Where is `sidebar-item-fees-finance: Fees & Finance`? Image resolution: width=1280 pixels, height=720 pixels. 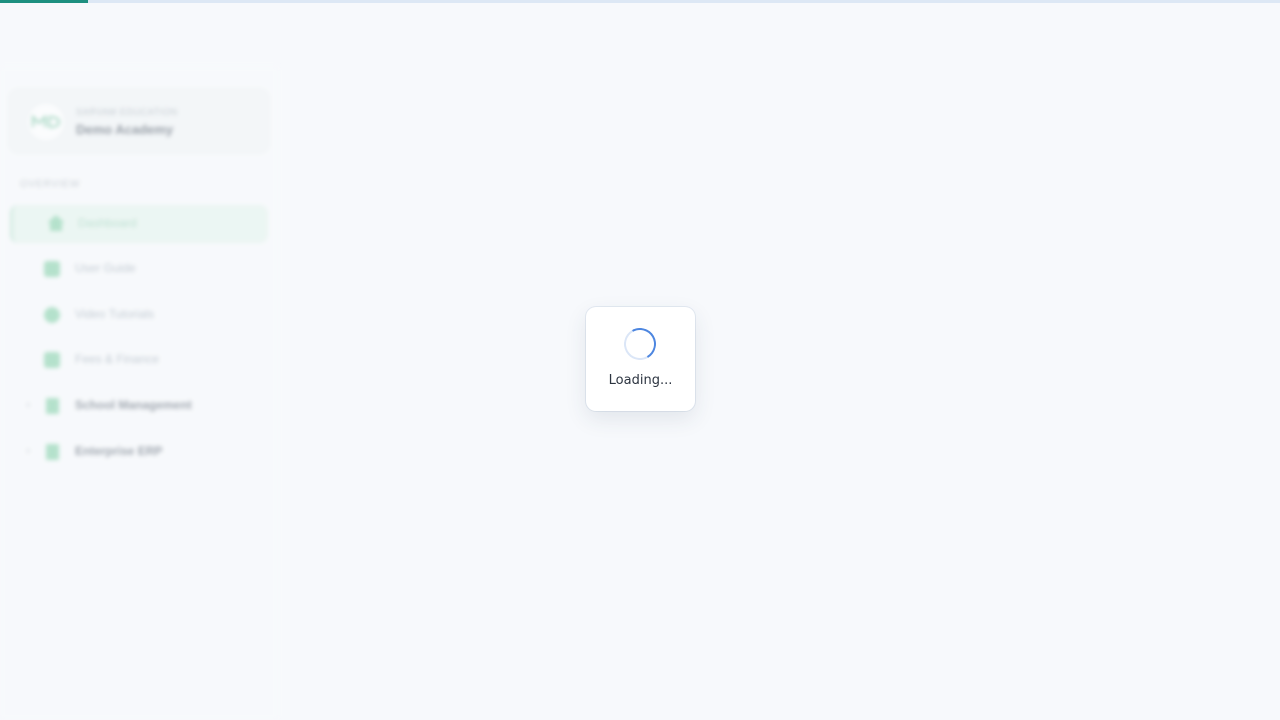
sidebar-item-fees-finance: Fees & Finance is located at coordinates (139, 360).